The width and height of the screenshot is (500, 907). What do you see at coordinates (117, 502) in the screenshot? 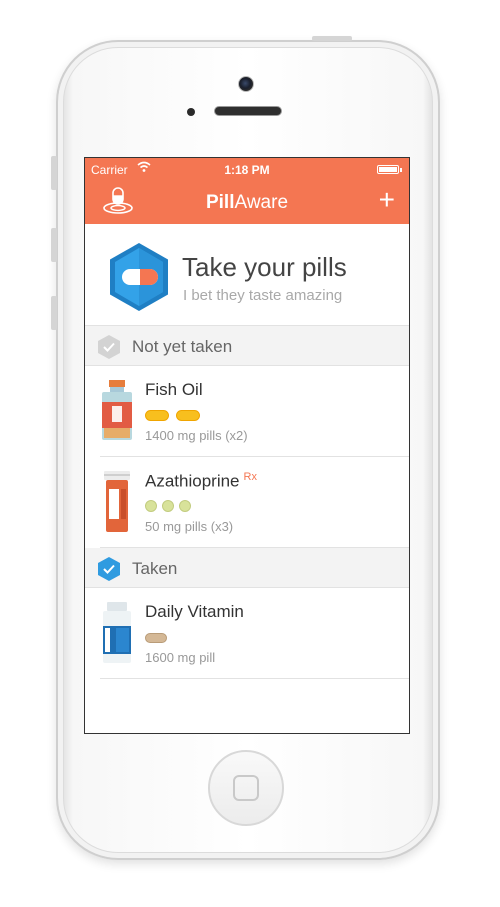
I see `prescription-bottle-icon` at bounding box center [117, 502].